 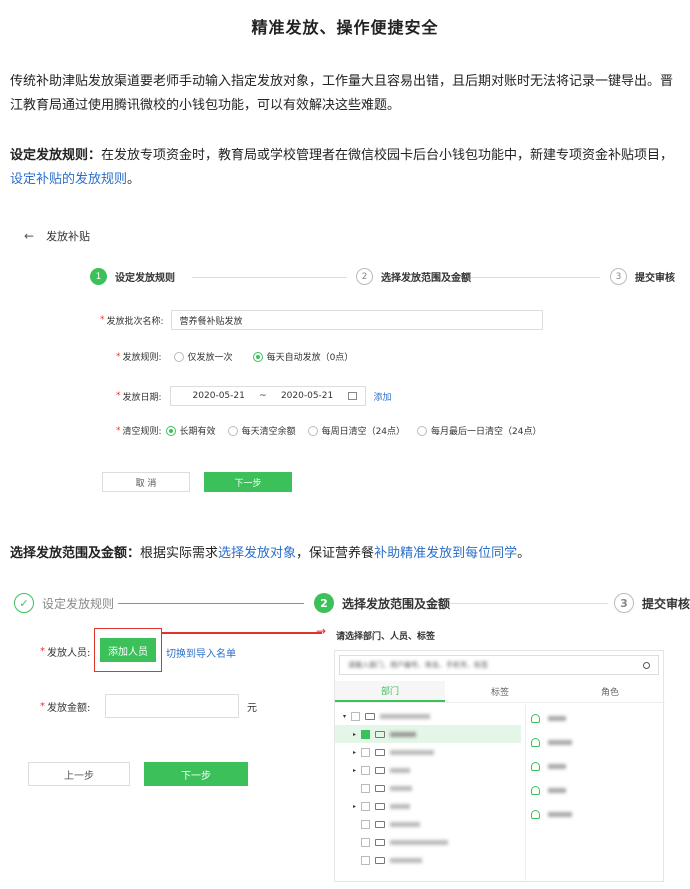 I want to click on rule-heading: 设定发放规则：, so click(x=56, y=155).